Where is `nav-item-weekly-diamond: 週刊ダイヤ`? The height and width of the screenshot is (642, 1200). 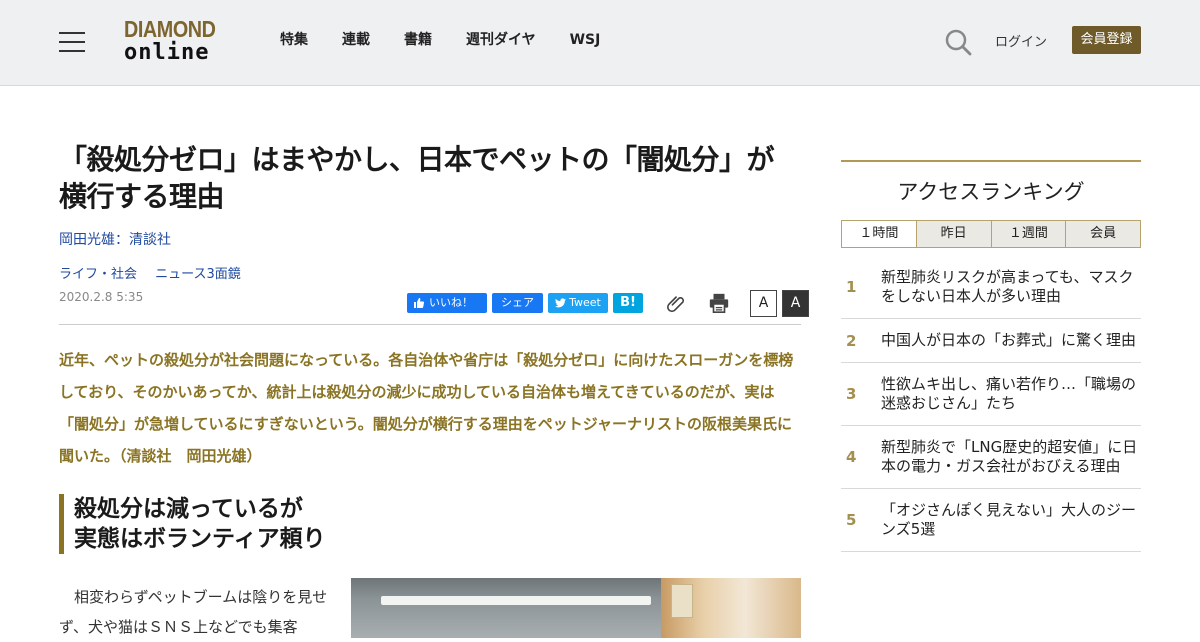
nav-item-weekly-diamond: 週刊ダイヤ is located at coordinates (501, 40).